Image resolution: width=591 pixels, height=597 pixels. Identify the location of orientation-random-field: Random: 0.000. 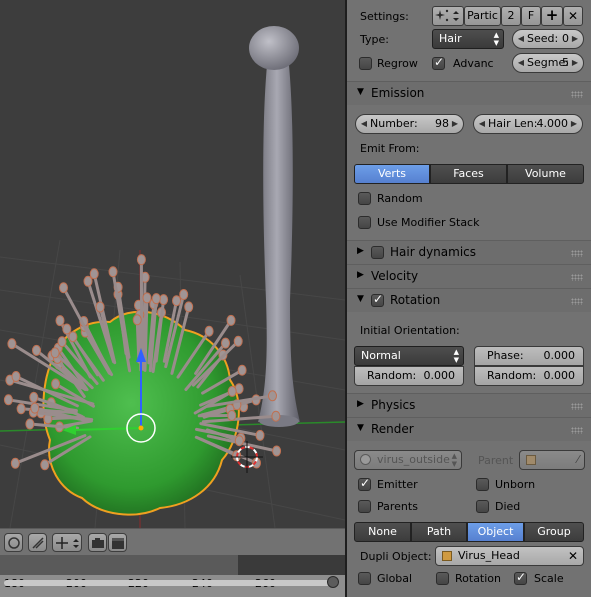
(409, 376).